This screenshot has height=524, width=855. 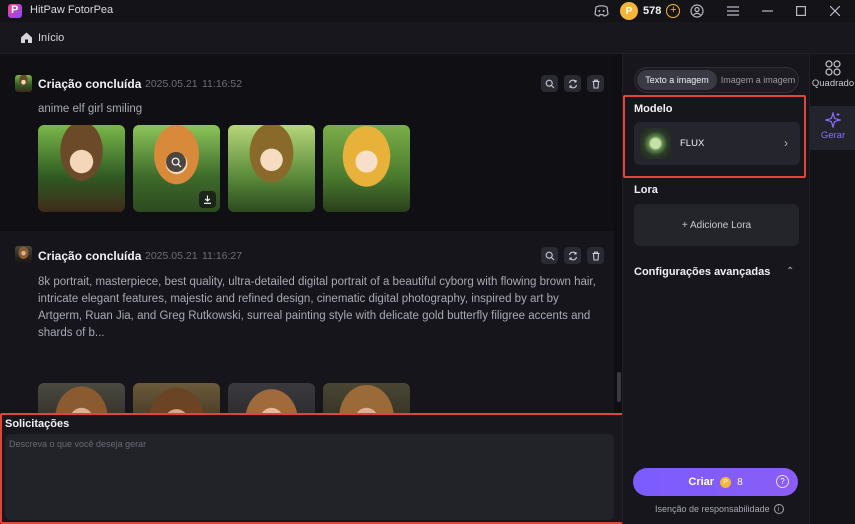 I want to click on card-prompt: anime elf girl smiling, so click(x=90, y=109).